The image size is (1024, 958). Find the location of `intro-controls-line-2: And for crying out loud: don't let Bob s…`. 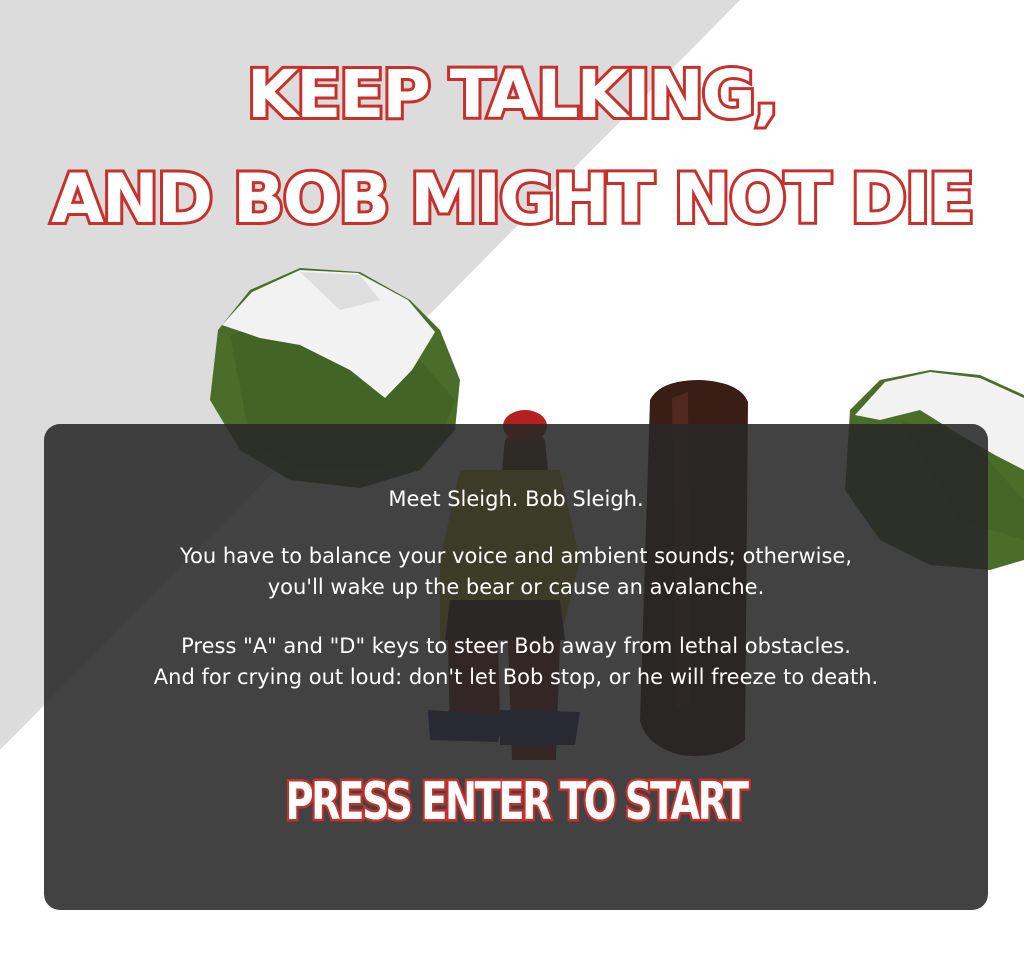

intro-controls-line-2: And for crying out loud: don't let Bob s… is located at coordinates (516, 677).